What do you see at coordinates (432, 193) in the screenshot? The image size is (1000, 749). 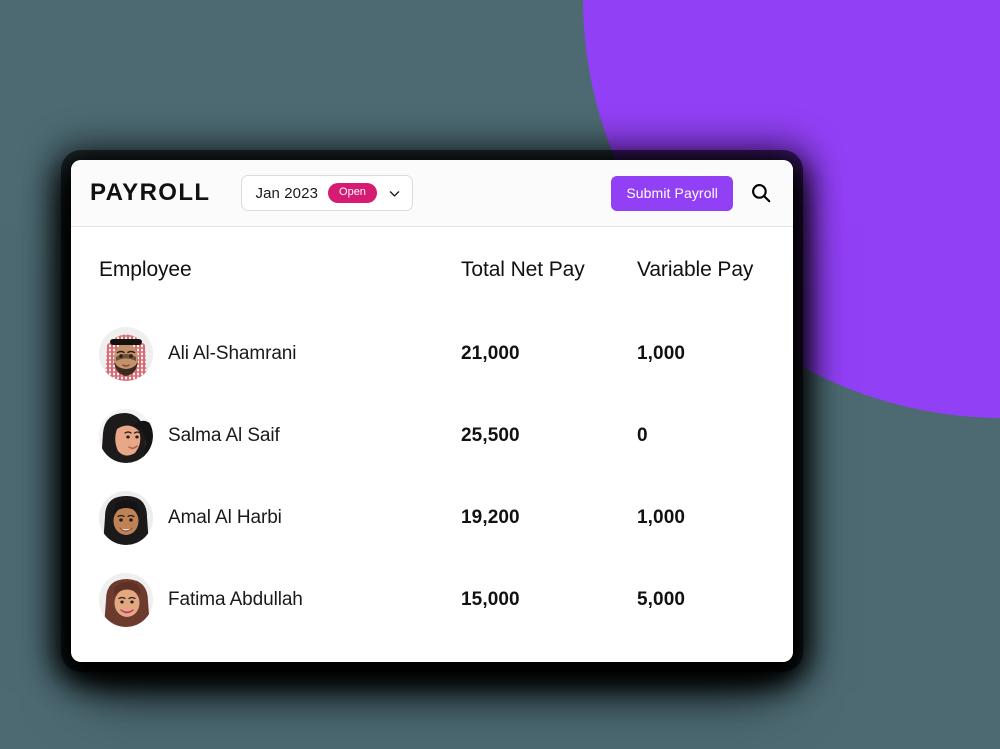 I see `card-header: PAYROLL Jan 2023 Open Submit Payroll` at bounding box center [432, 193].